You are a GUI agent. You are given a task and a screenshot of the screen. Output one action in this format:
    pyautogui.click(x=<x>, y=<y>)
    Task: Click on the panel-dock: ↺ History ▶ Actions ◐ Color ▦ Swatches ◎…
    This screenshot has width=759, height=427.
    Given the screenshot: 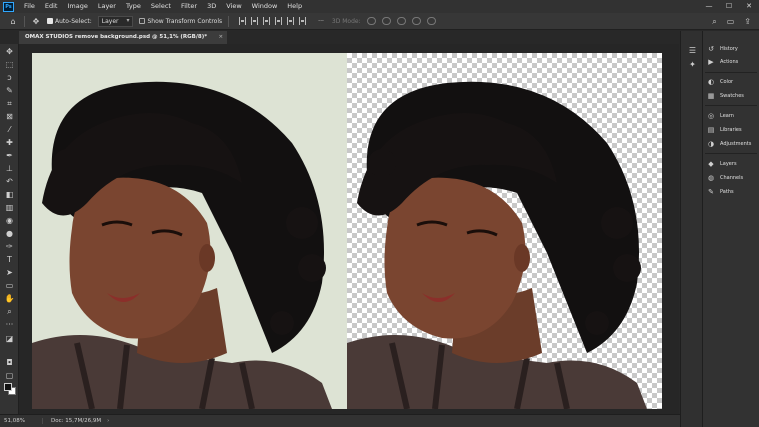 What is the action you would take?
    pyautogui.click(x=730, y=229)
    